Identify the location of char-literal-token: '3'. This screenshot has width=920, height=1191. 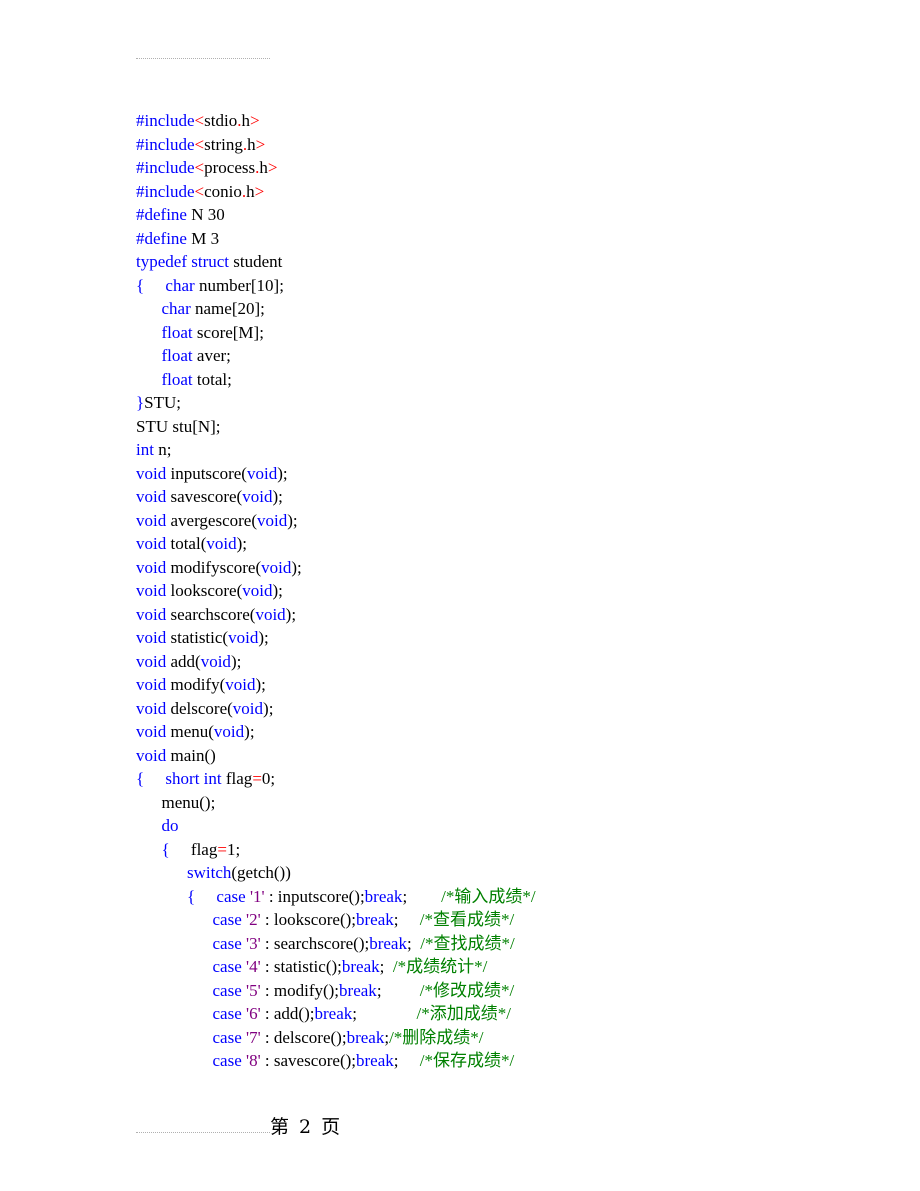
(253, 943).